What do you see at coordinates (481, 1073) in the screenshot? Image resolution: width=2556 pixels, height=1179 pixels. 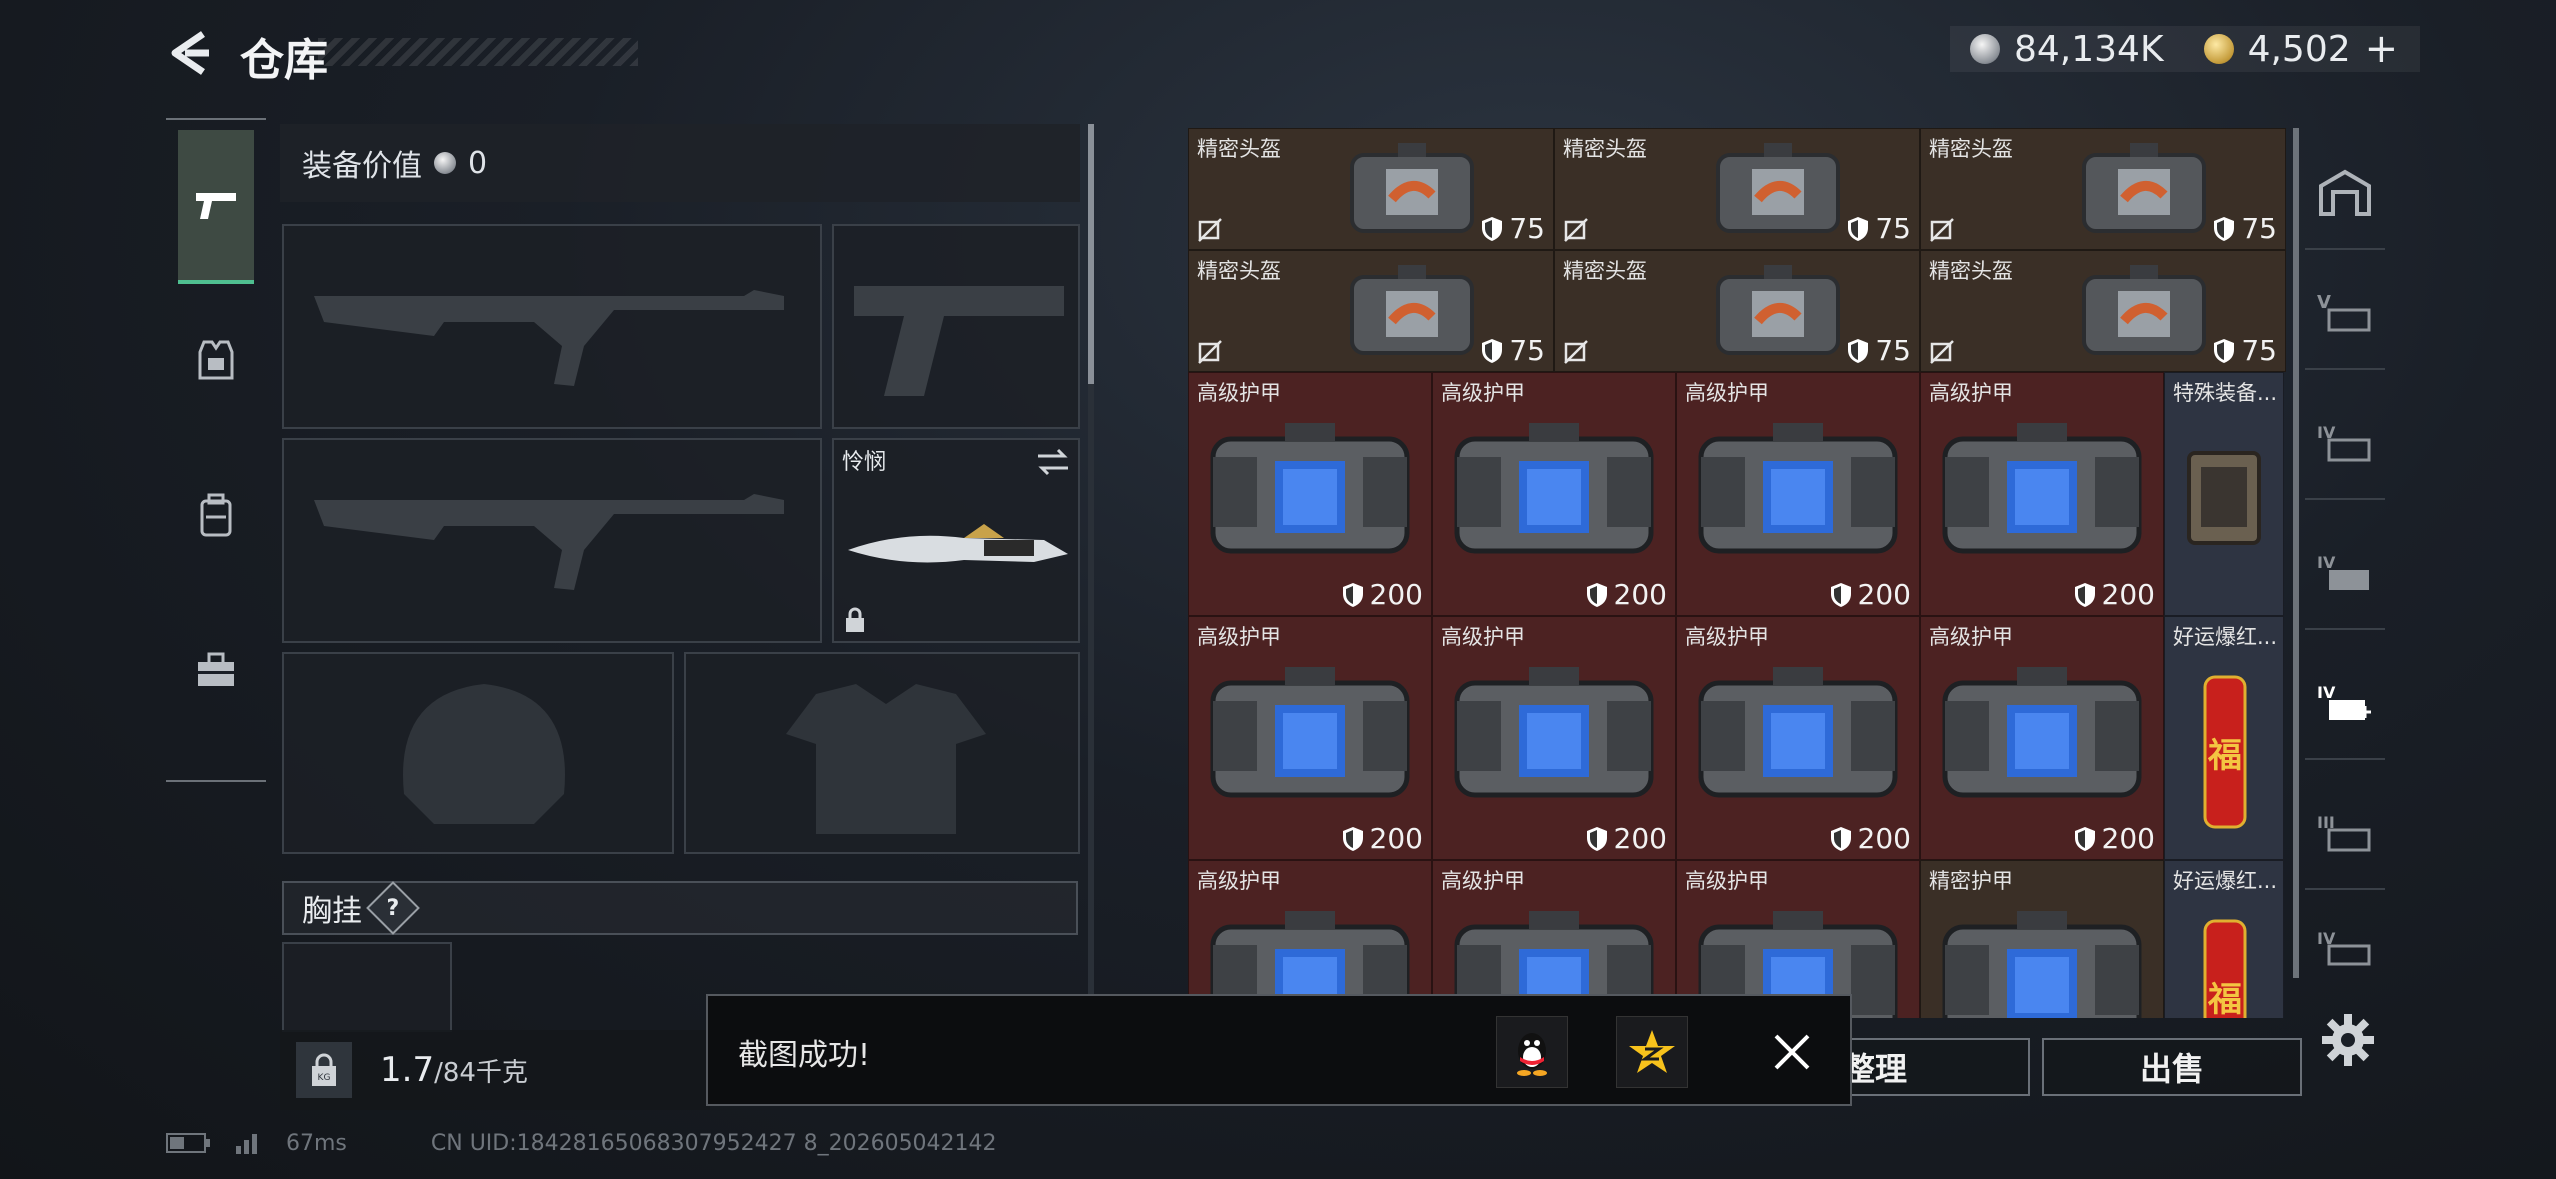 I see `weight-max: /84千克` at bounding box center [481, 1073].